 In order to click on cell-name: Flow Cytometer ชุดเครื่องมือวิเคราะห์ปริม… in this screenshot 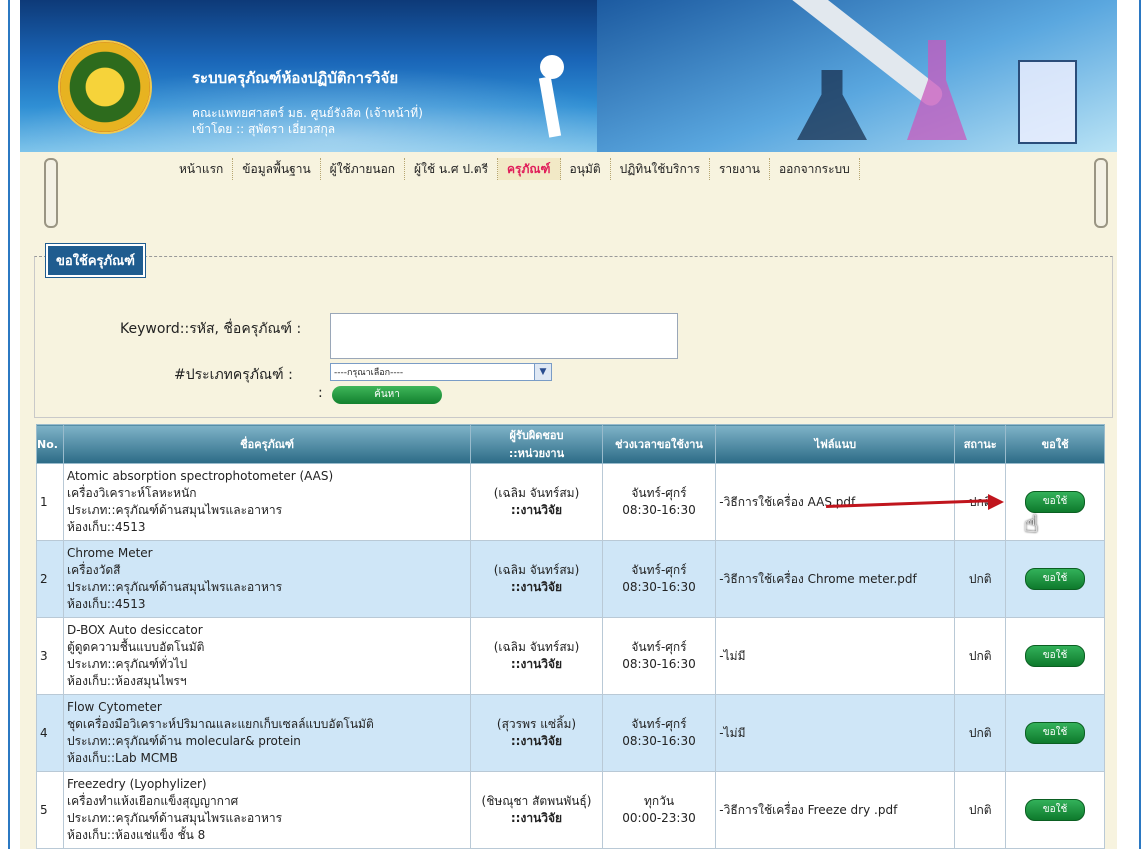, I will do `click(267, 733)`.